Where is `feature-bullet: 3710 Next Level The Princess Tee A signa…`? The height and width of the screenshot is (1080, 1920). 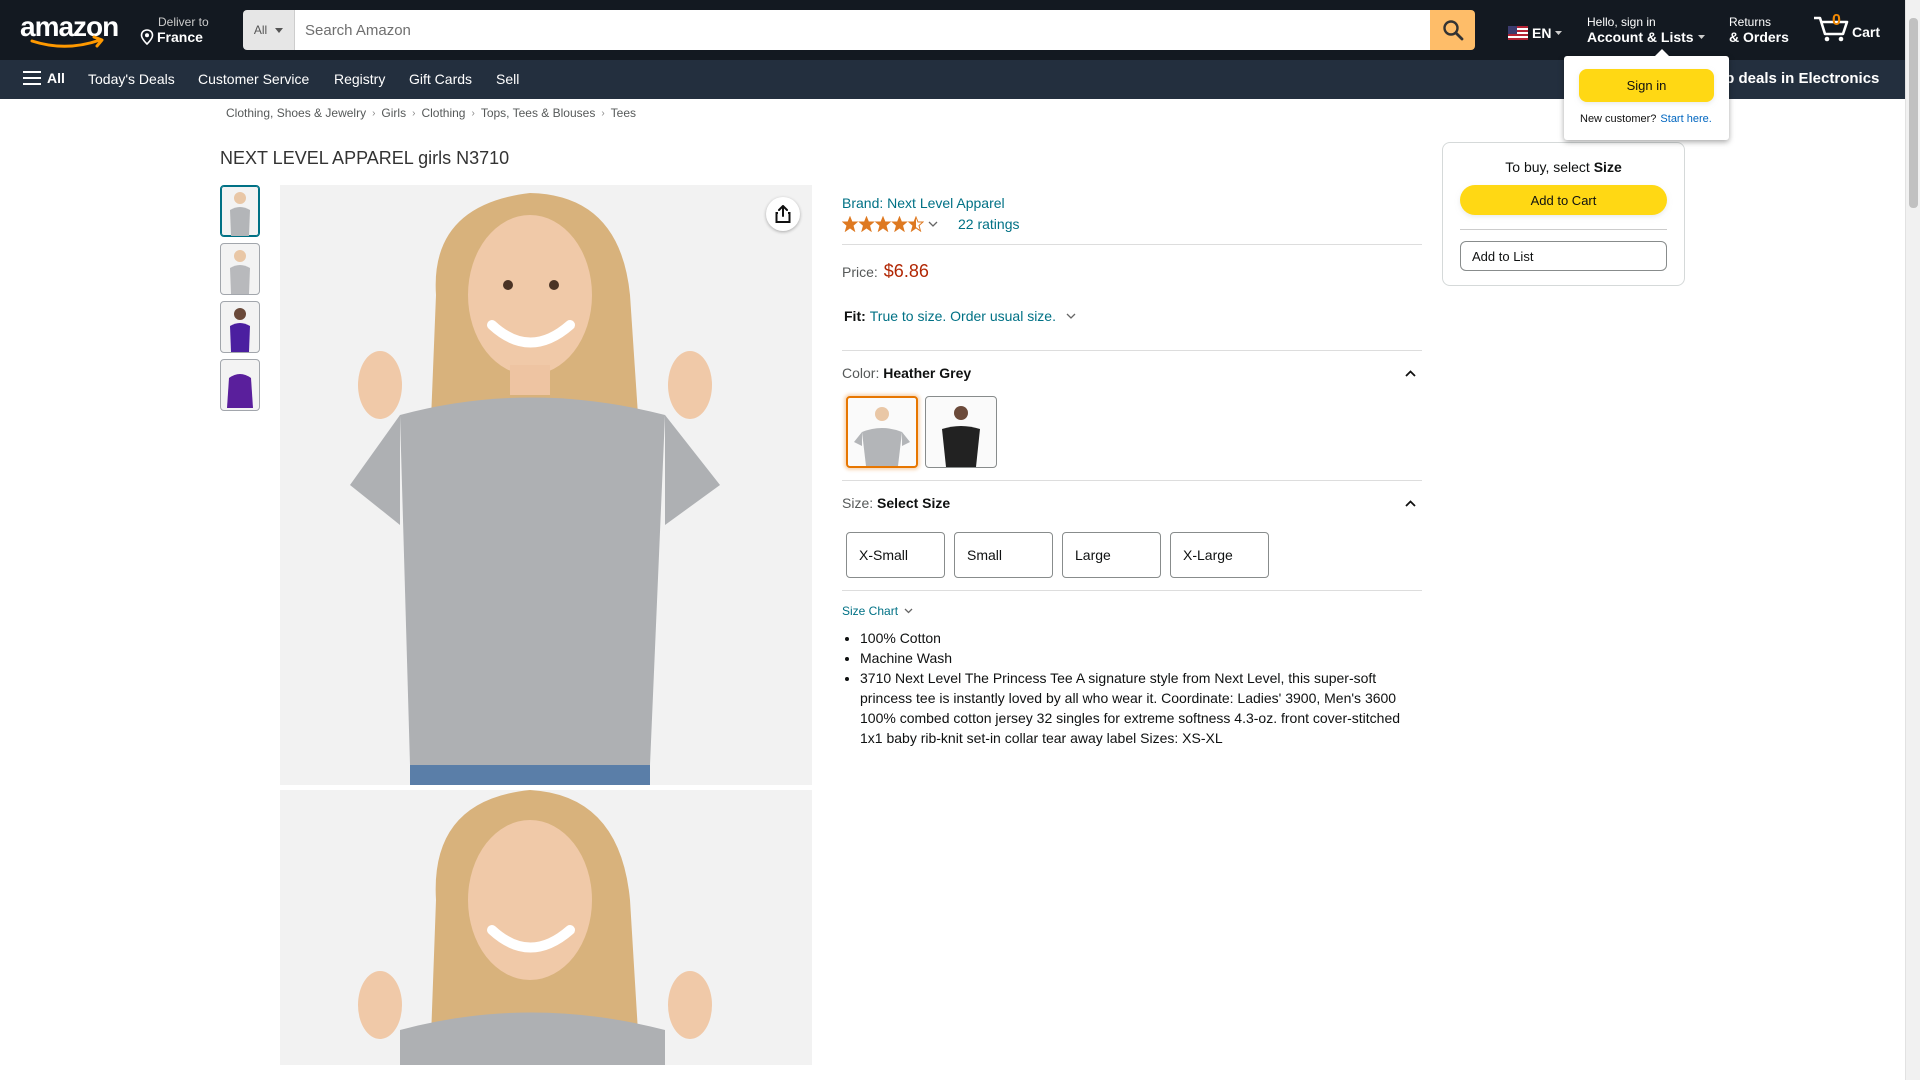
feature-bullet: 3710 Next Level The Princess Tee A signa… is located at coordinates (1141, 708).